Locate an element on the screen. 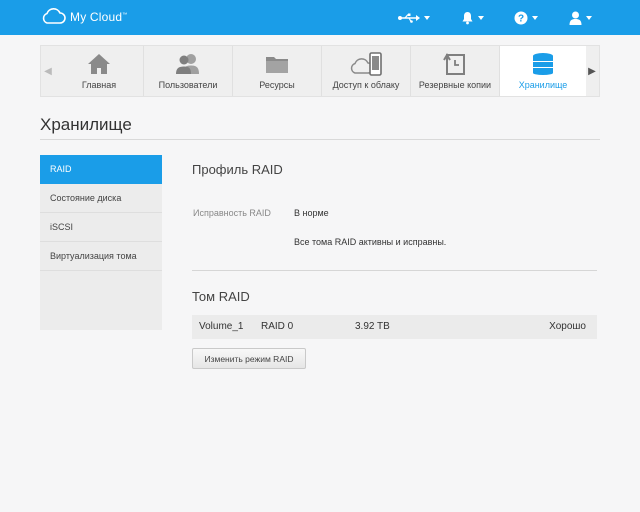 This screenshot has width=640, height=512. sidebar-item-disk-status: Состояние диска is located at coordinates (101, 198).